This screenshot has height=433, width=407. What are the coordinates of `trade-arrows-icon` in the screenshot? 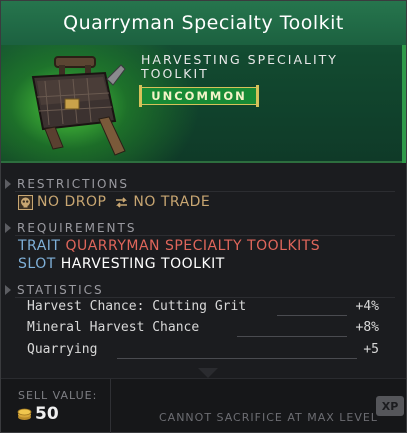 It's located at (121, 202).